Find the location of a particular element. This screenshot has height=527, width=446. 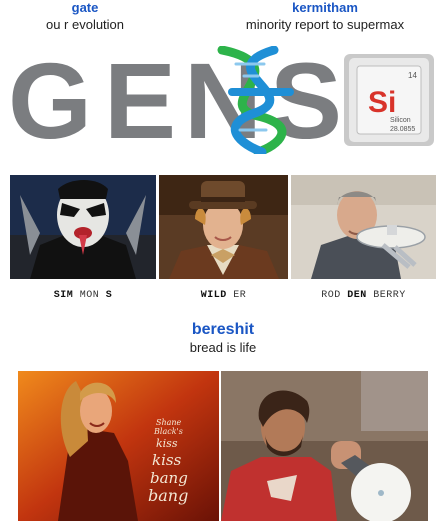

portrait-name-label-simmons: SIM MON S is located at coordinates (83, 295).